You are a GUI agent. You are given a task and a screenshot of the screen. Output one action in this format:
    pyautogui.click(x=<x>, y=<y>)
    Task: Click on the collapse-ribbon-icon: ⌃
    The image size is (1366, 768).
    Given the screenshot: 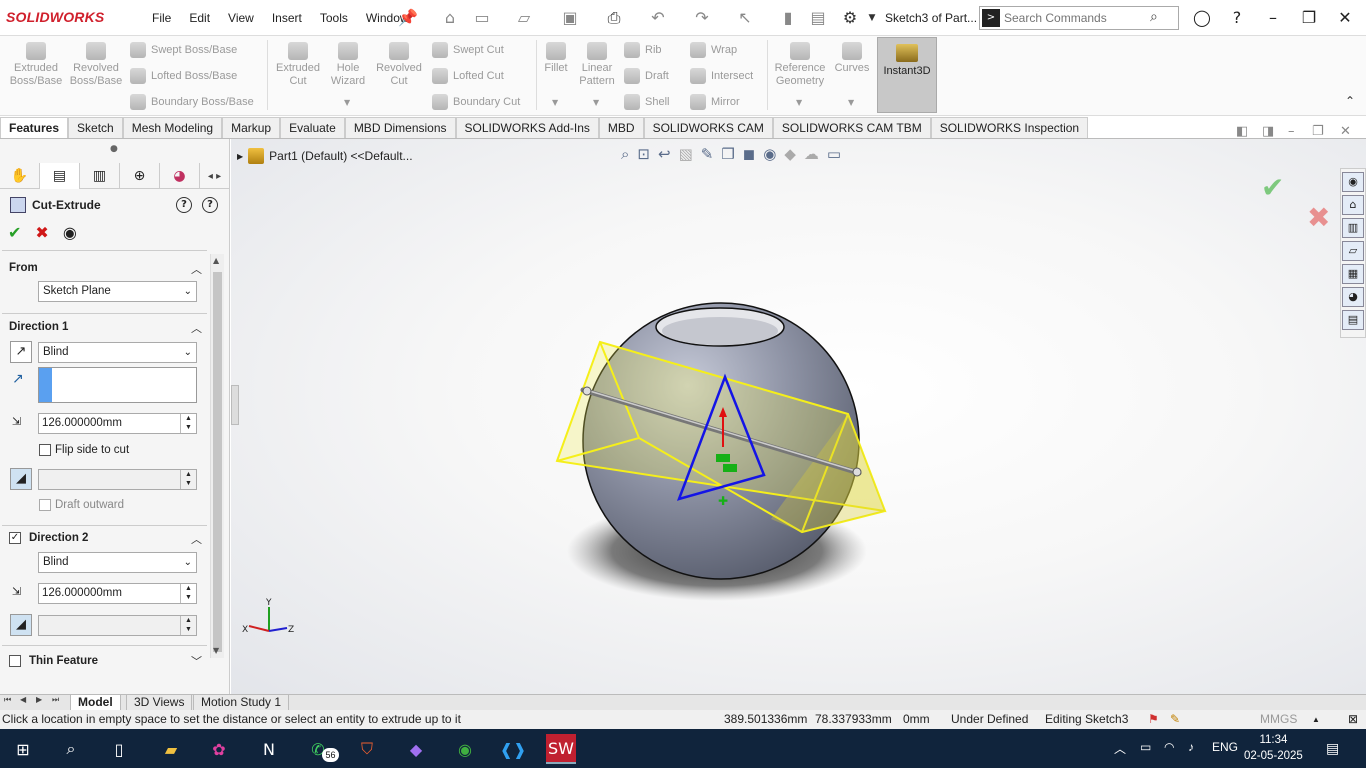 What is the action you would take?
    pyautogui.click(x=1350, y=101)
    